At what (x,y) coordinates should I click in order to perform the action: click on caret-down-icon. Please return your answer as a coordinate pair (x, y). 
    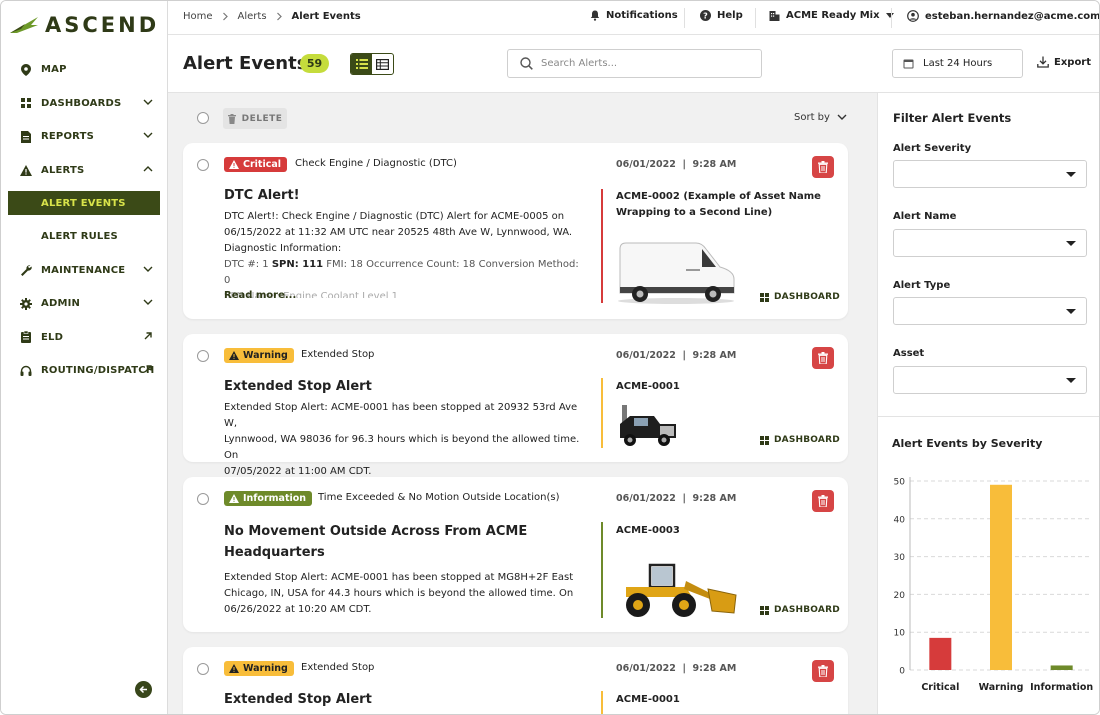
    Looking at the image, I should click on (889, 15).